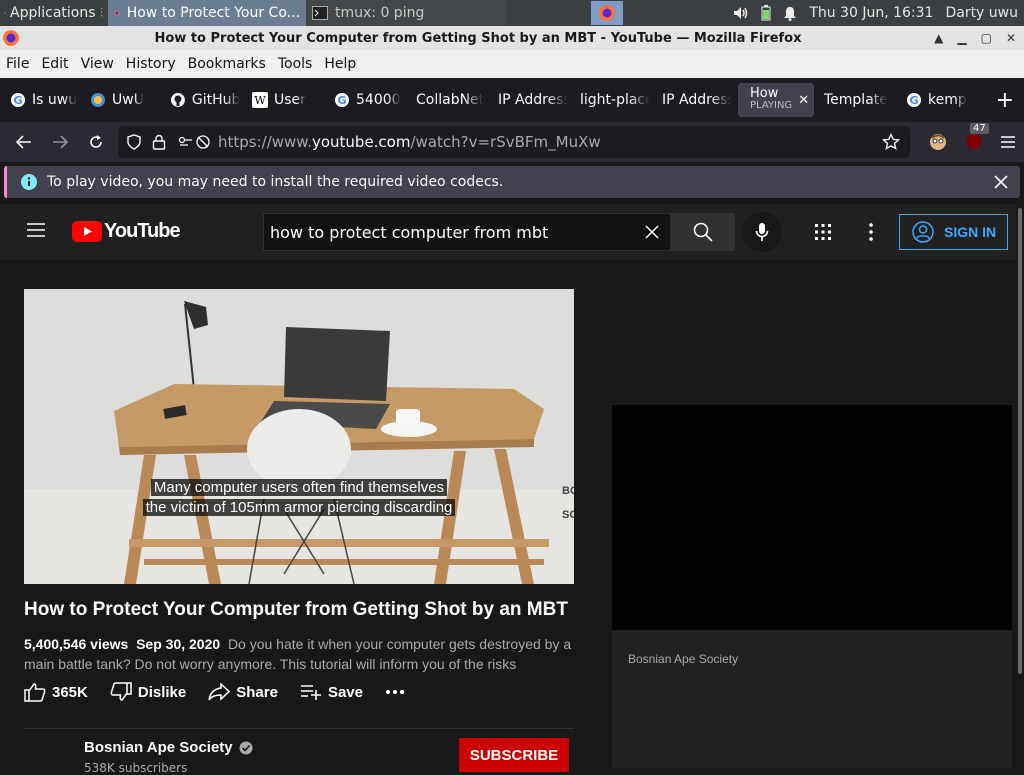 This screenshot has width=1024, height=775. What do you see at coordinates (1008, 142) in the screenshot?
I see `hamburger-menu-icon` at bounding box center [1008, 142].